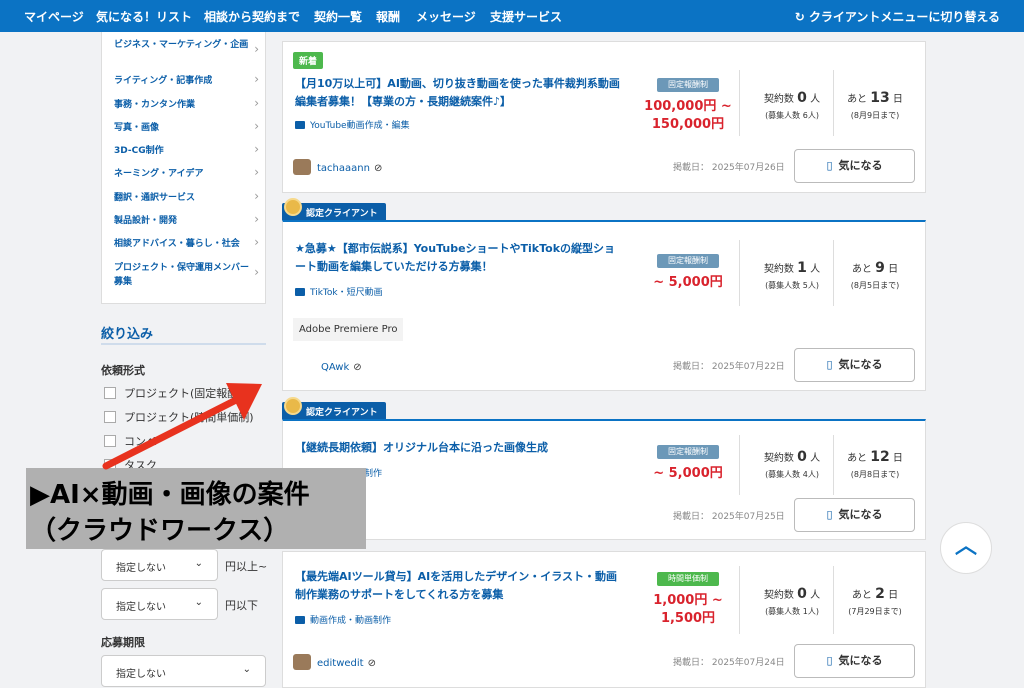 This screenshot has width=1024, height=688. Describe the element at coordinates (182, 426) in the screenshot. I see `annotation-arrow` at that location.